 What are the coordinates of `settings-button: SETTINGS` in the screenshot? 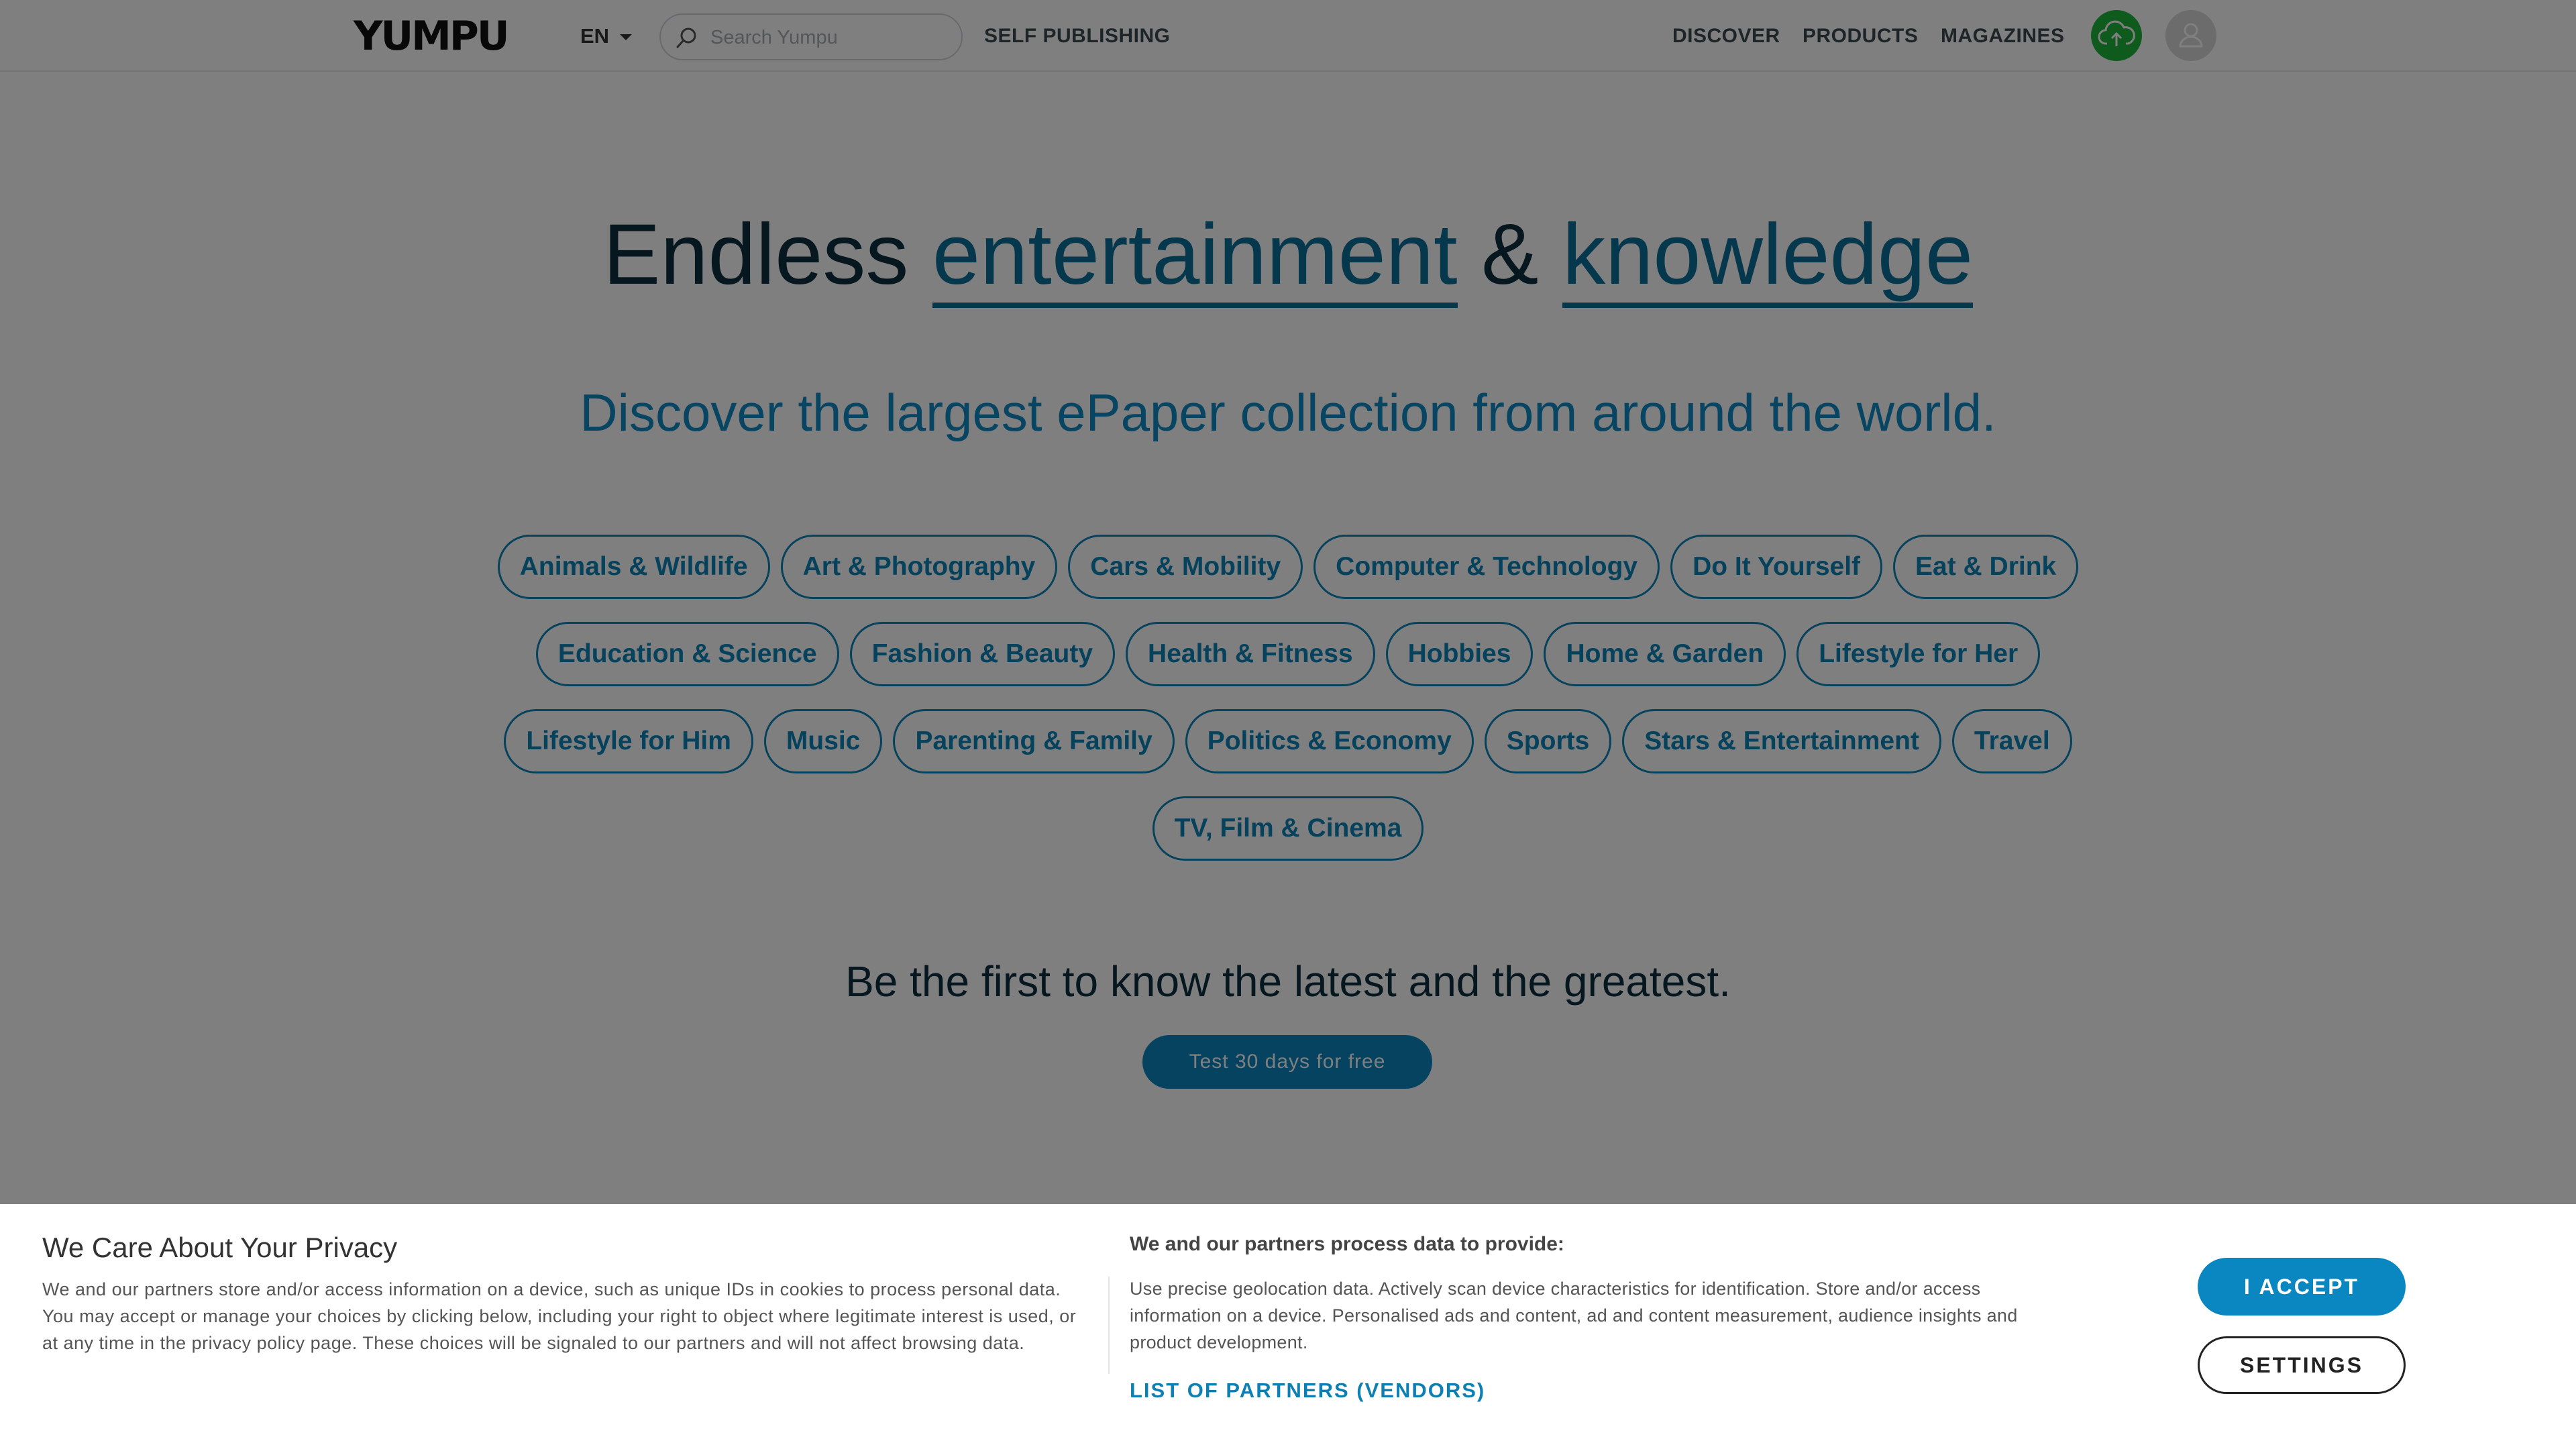 It's located at (2302, 1365).